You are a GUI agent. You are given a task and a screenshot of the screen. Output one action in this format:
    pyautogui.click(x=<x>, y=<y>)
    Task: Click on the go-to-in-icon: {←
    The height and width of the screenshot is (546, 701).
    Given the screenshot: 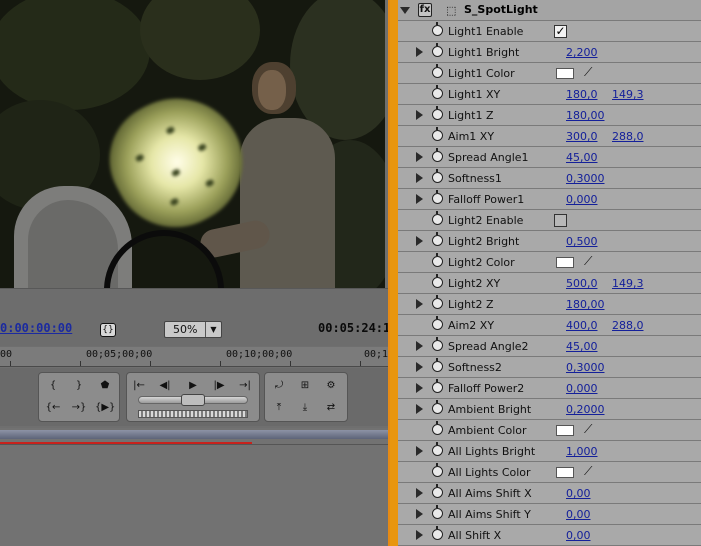 What is the action you would take?
    pyautogui.click(x=53, y=408)
    